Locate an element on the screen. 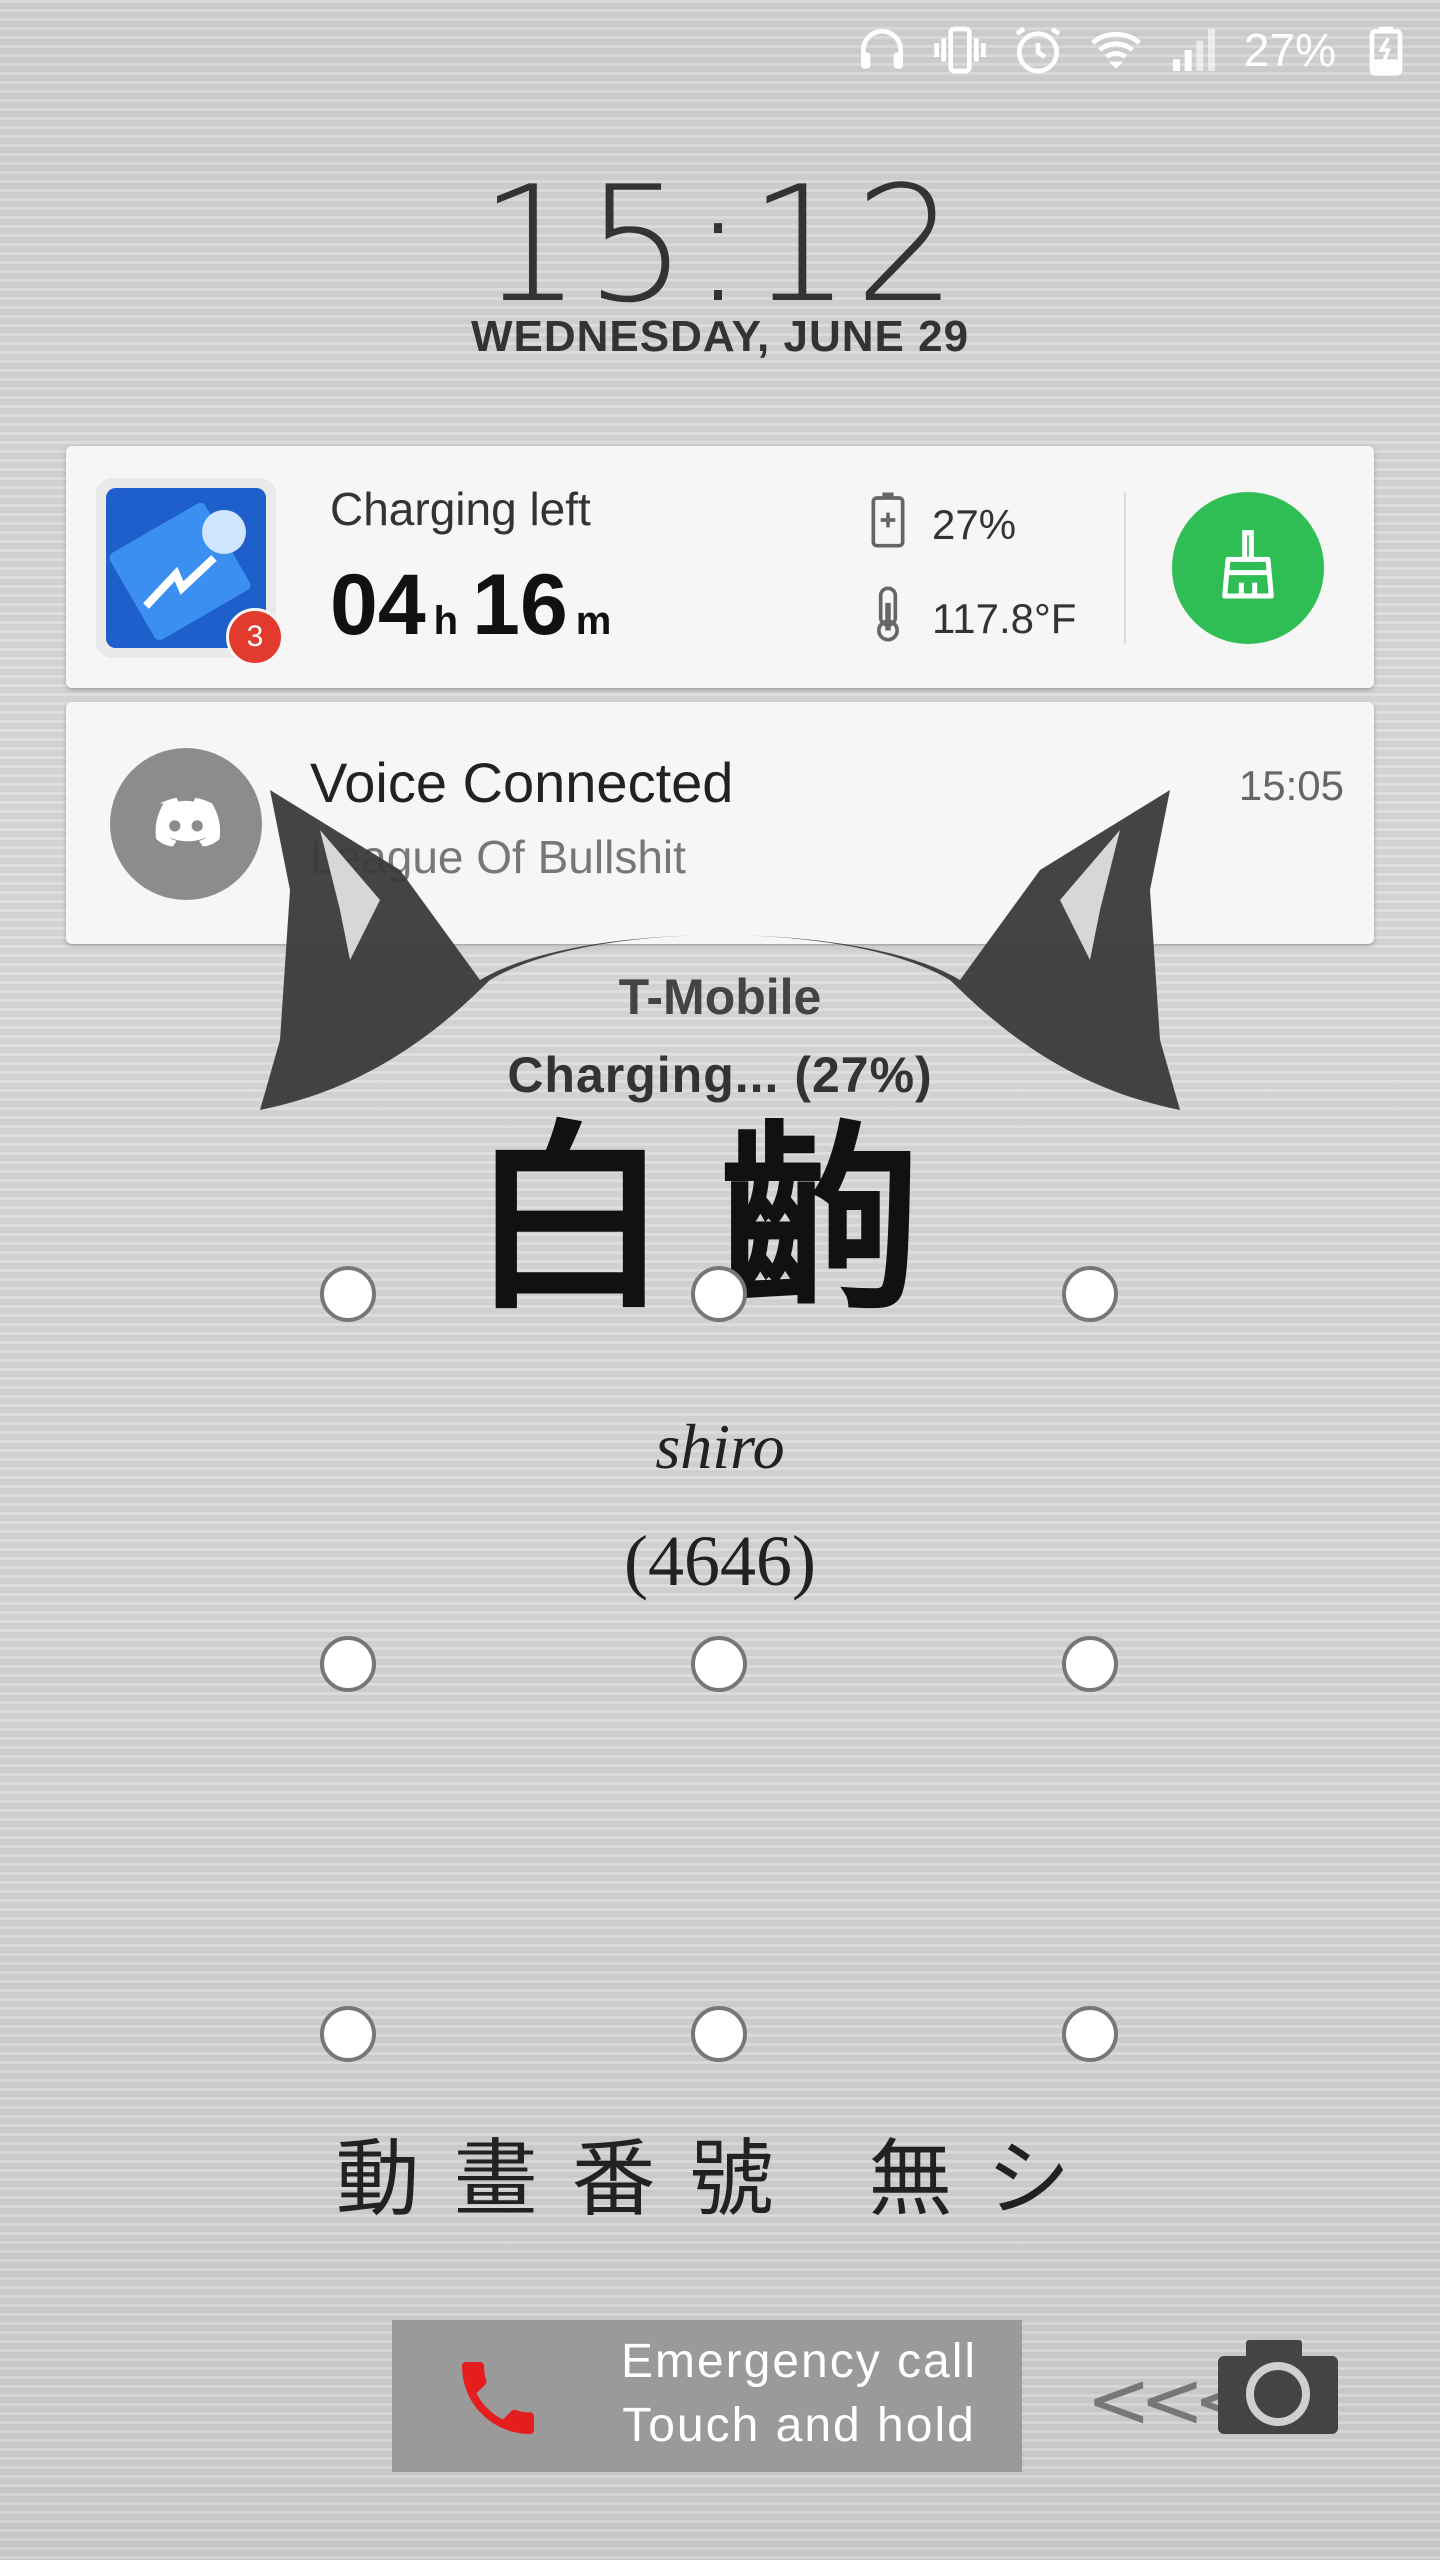 The width and height of the screenshot is (1440, 2560). emergency-call-button: Emergency call Touch and hold is located at coordinates (707, 2396).